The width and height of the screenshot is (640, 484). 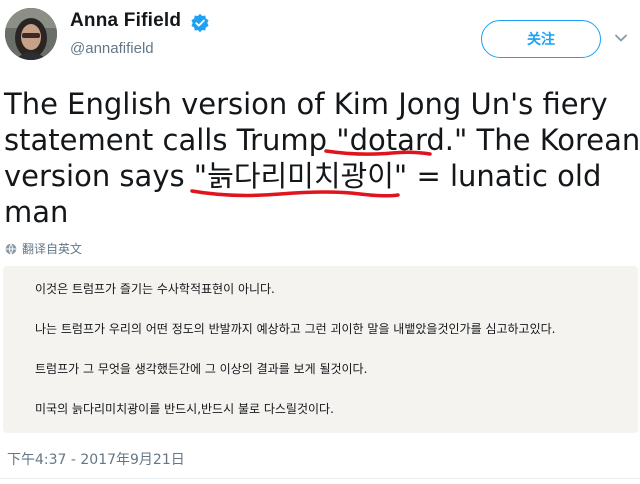 I want to click on tweet-timestamp: 下午4:37 - 2017年9月21日, so click(x=96, y=459).